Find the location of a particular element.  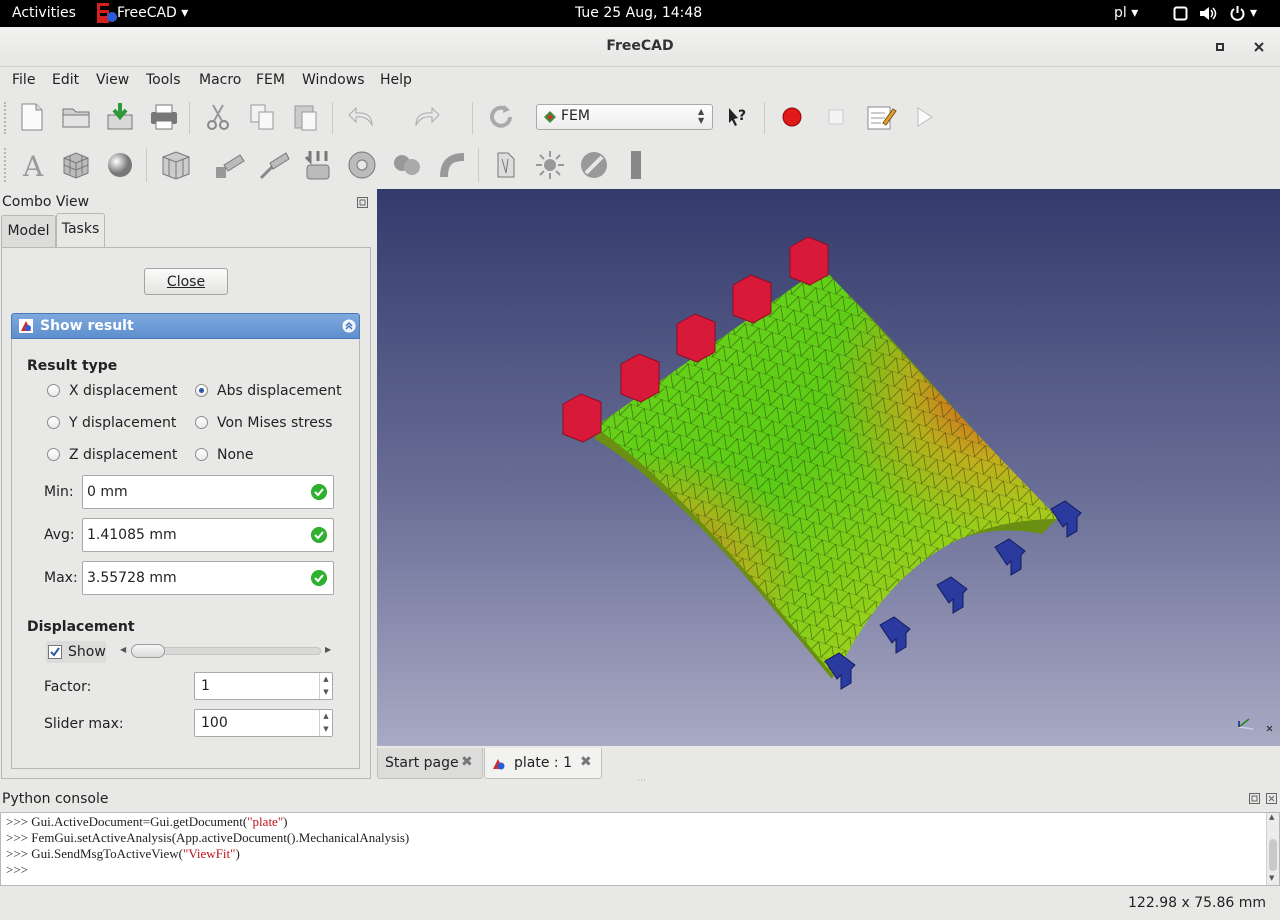

menu-macro: Macro is located at coordinates (220, 80).